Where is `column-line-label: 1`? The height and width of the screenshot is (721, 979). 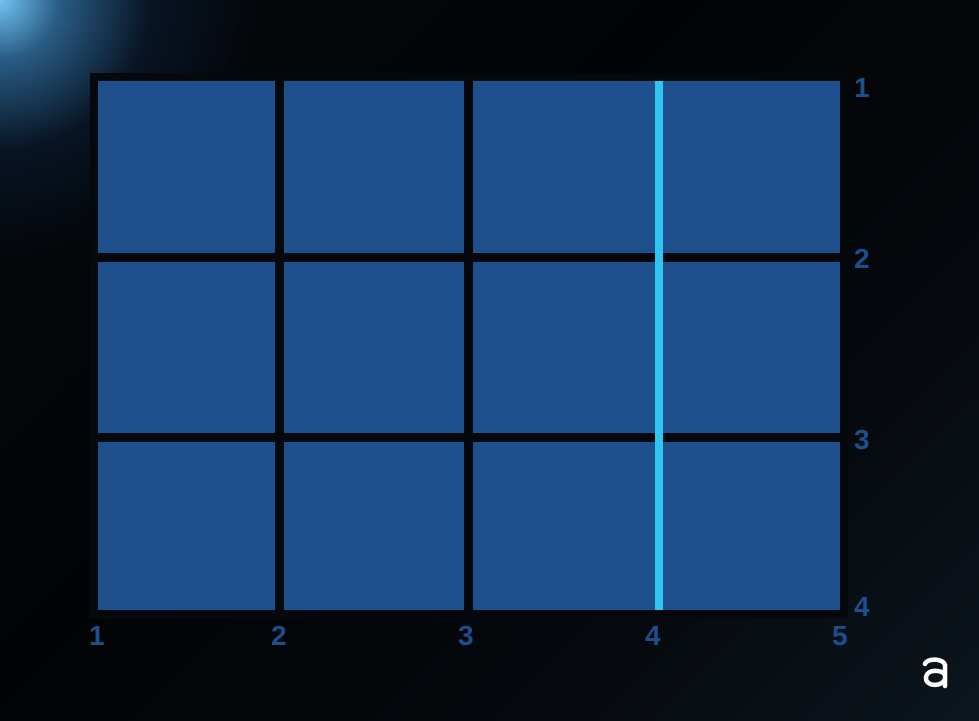 column-line-label: 1 is located at coordinates (97, 635).